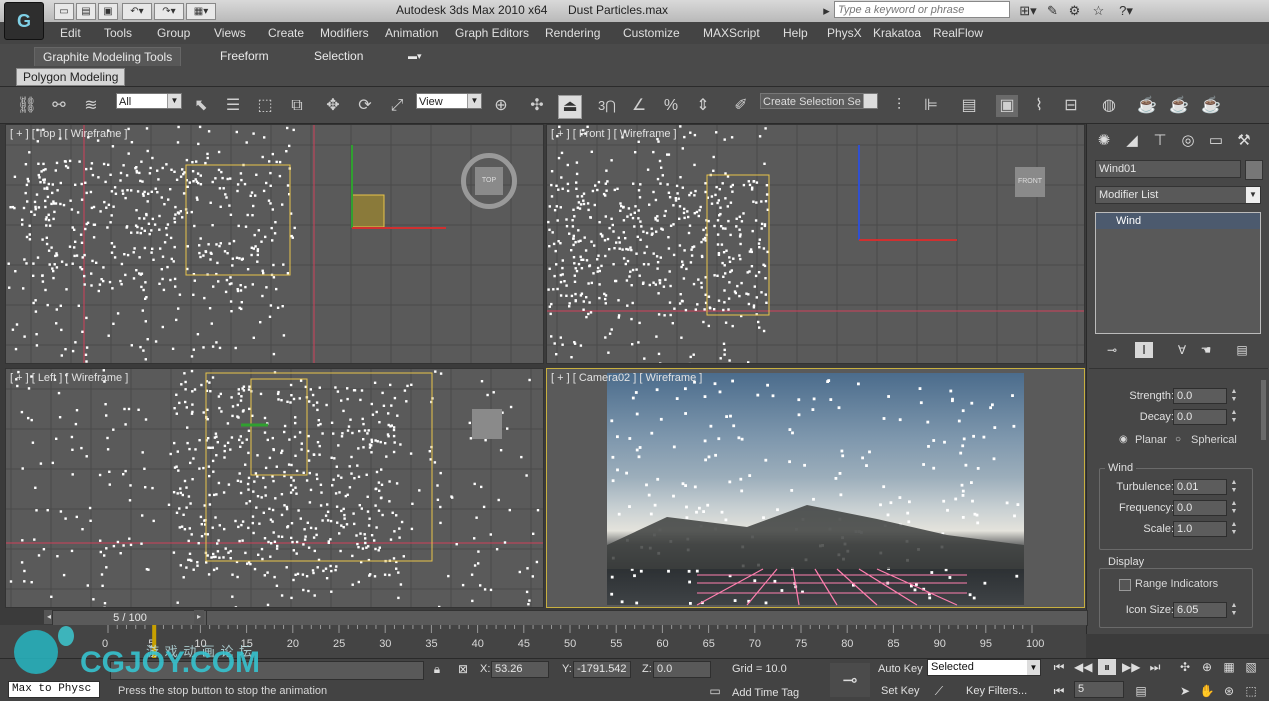 This screenshot has width=1269, height=701. I want to click on pivot-center-icon: ⊕, so click(501, 106).